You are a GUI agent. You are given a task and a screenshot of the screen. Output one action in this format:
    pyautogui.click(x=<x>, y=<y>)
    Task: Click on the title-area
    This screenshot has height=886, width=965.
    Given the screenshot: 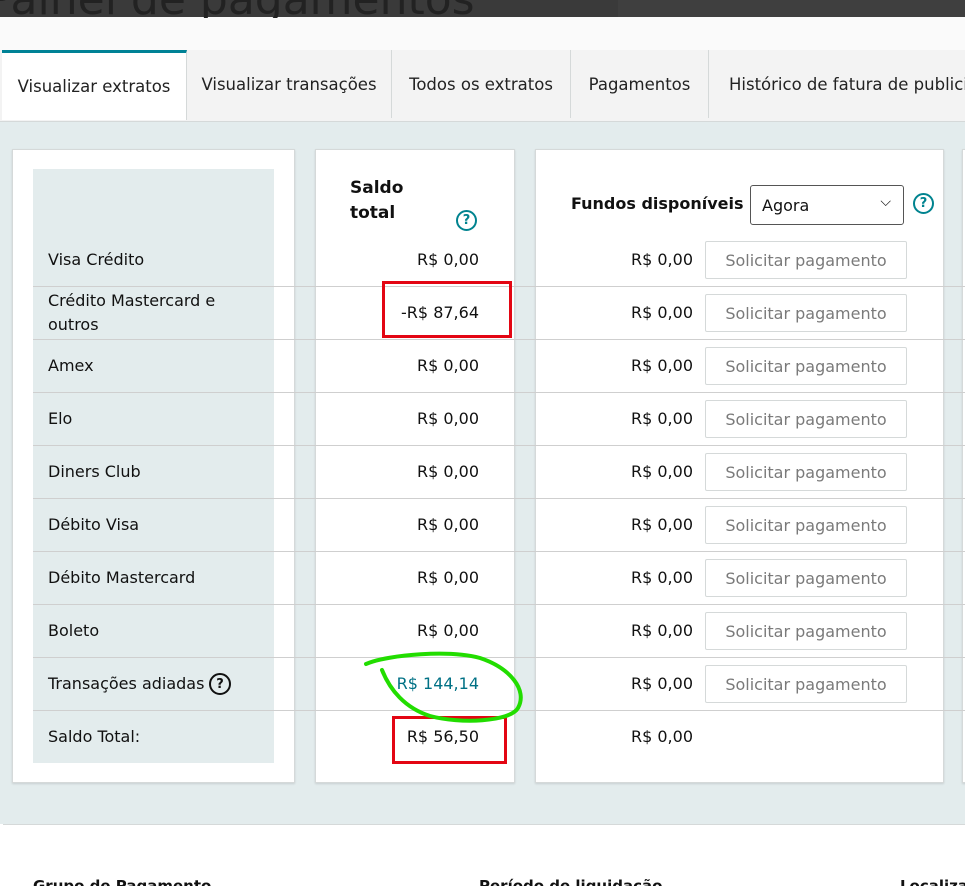 What is the action you would take?
    pyautogui.click(x=482, y=33)
    